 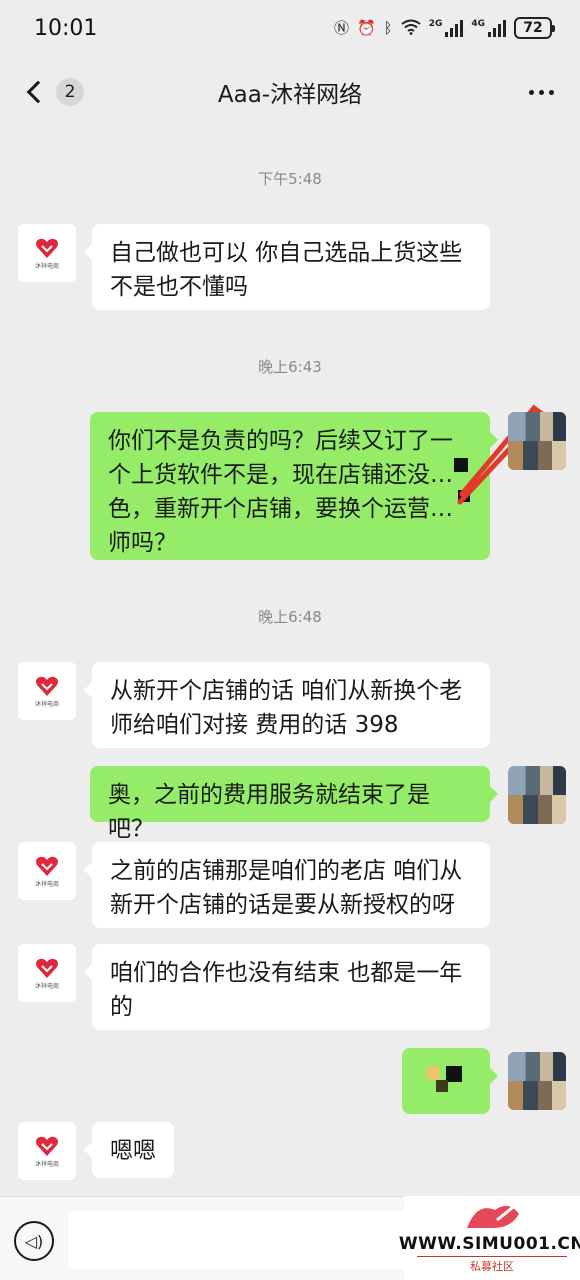 What do you see at coordinates (366, 27) in the screenshot?
I see `alarm-icon: ⏰` at bounding box center [366, 27].